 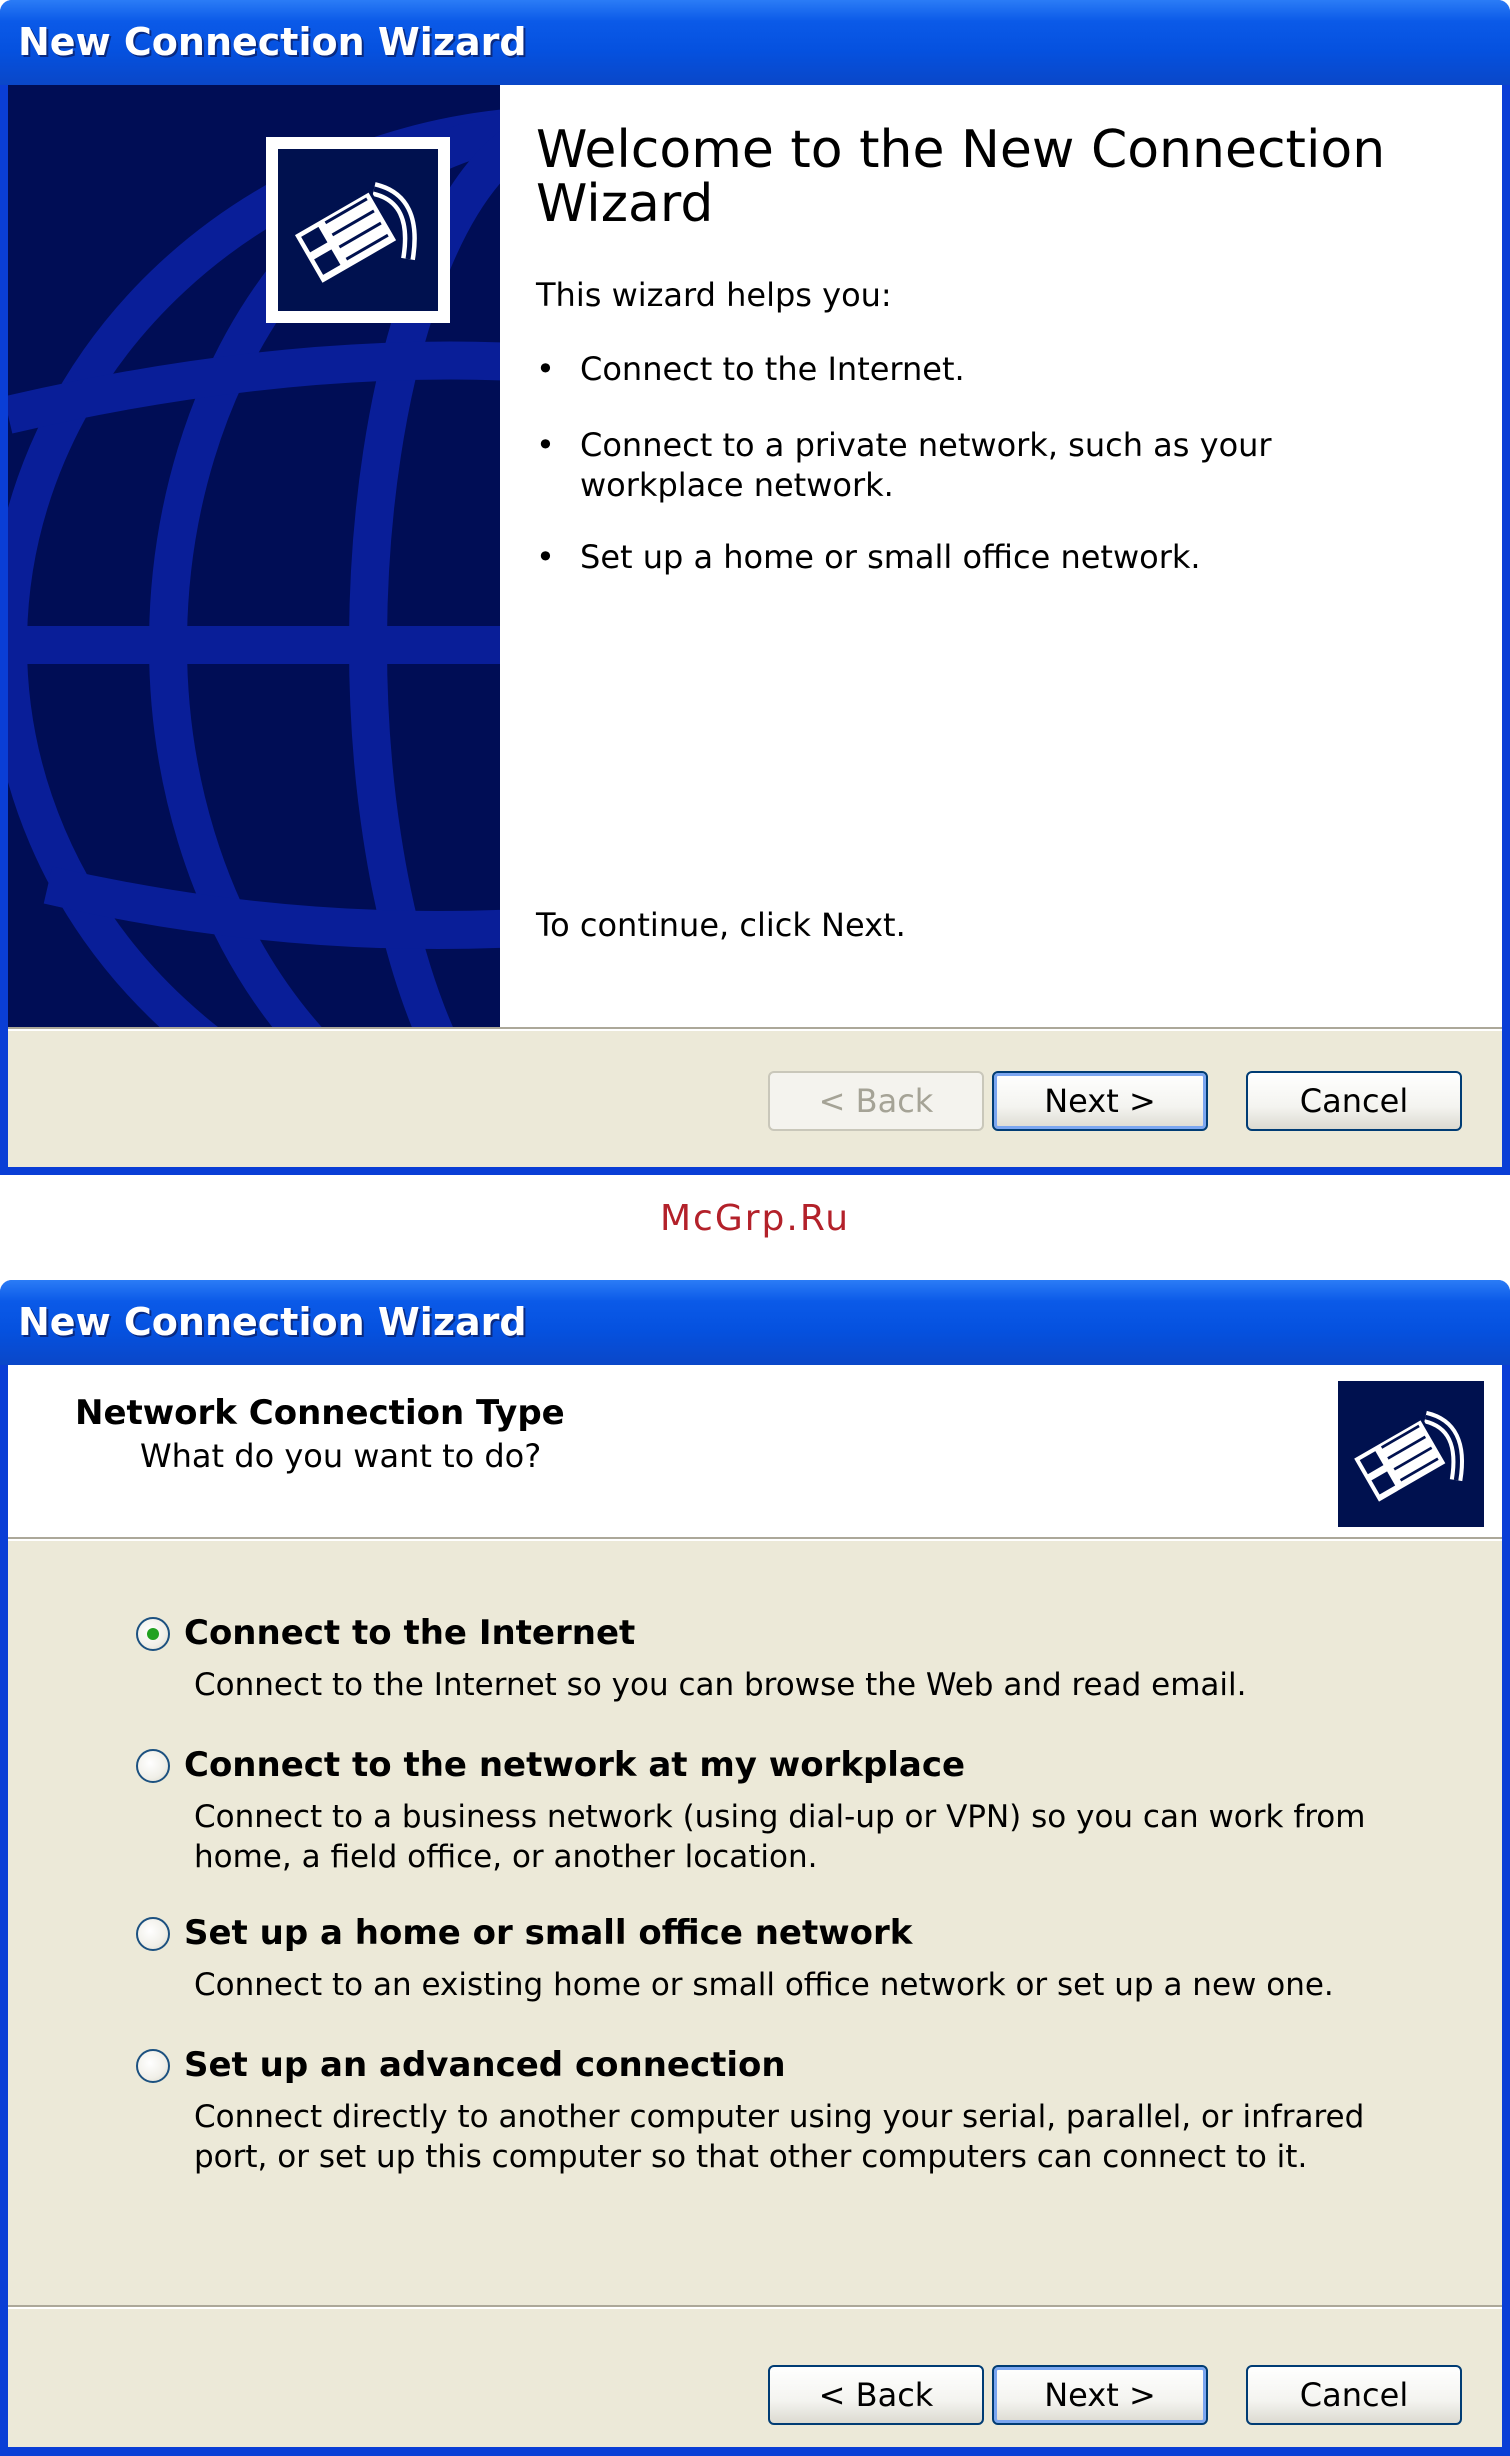 What do you see at coordinates (254, 556) in the screenshot?
I see `wizard-side-banner` at bounding box center [254, 556].